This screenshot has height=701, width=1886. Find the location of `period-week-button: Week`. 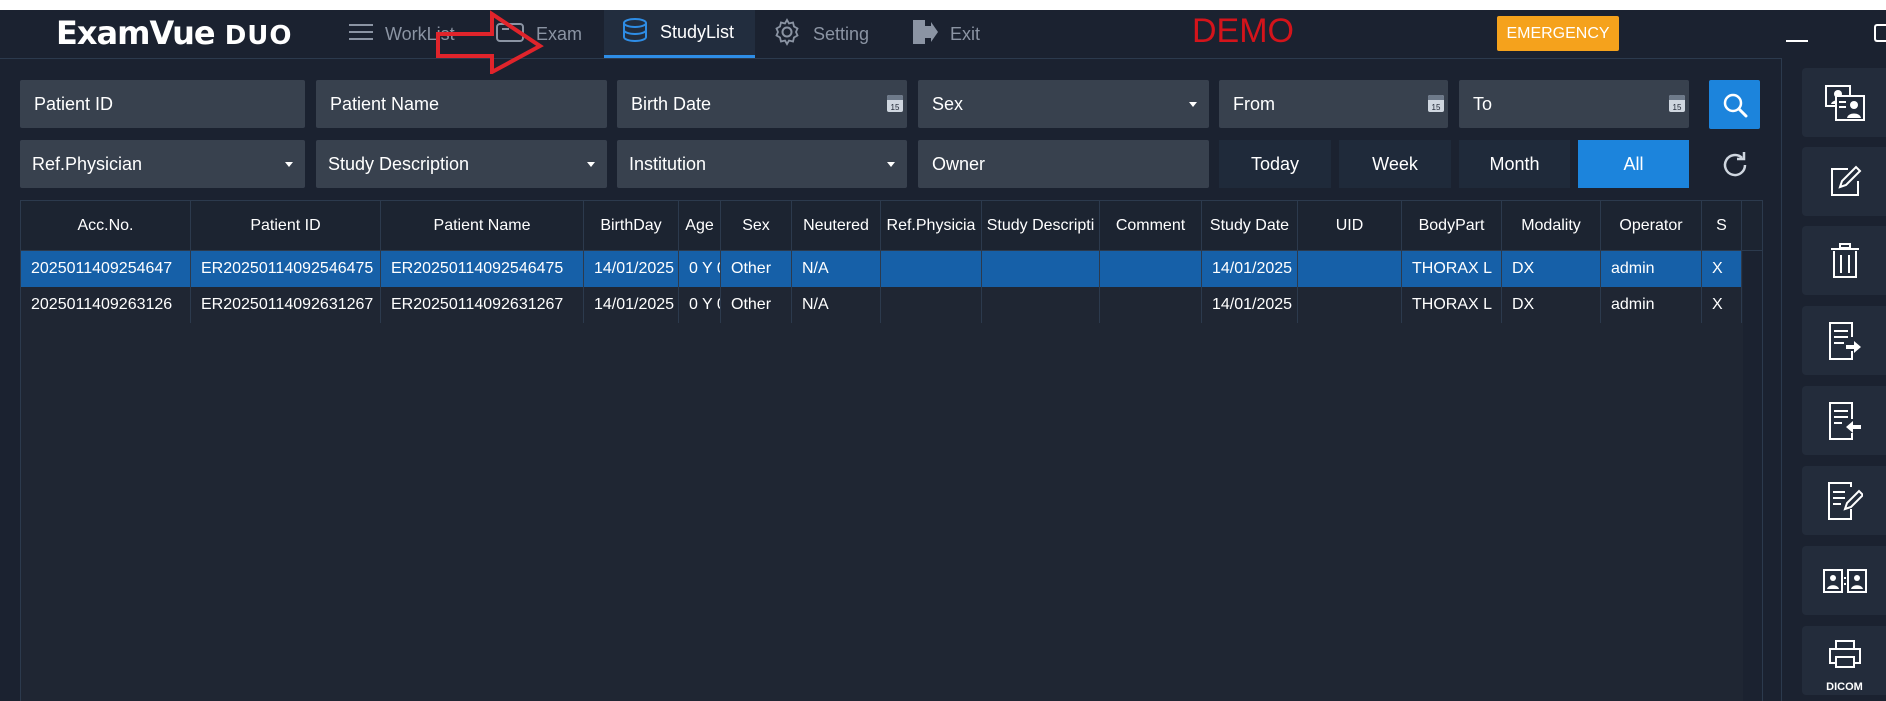

period-week-button: Week is located at coordinates (1395, 164).